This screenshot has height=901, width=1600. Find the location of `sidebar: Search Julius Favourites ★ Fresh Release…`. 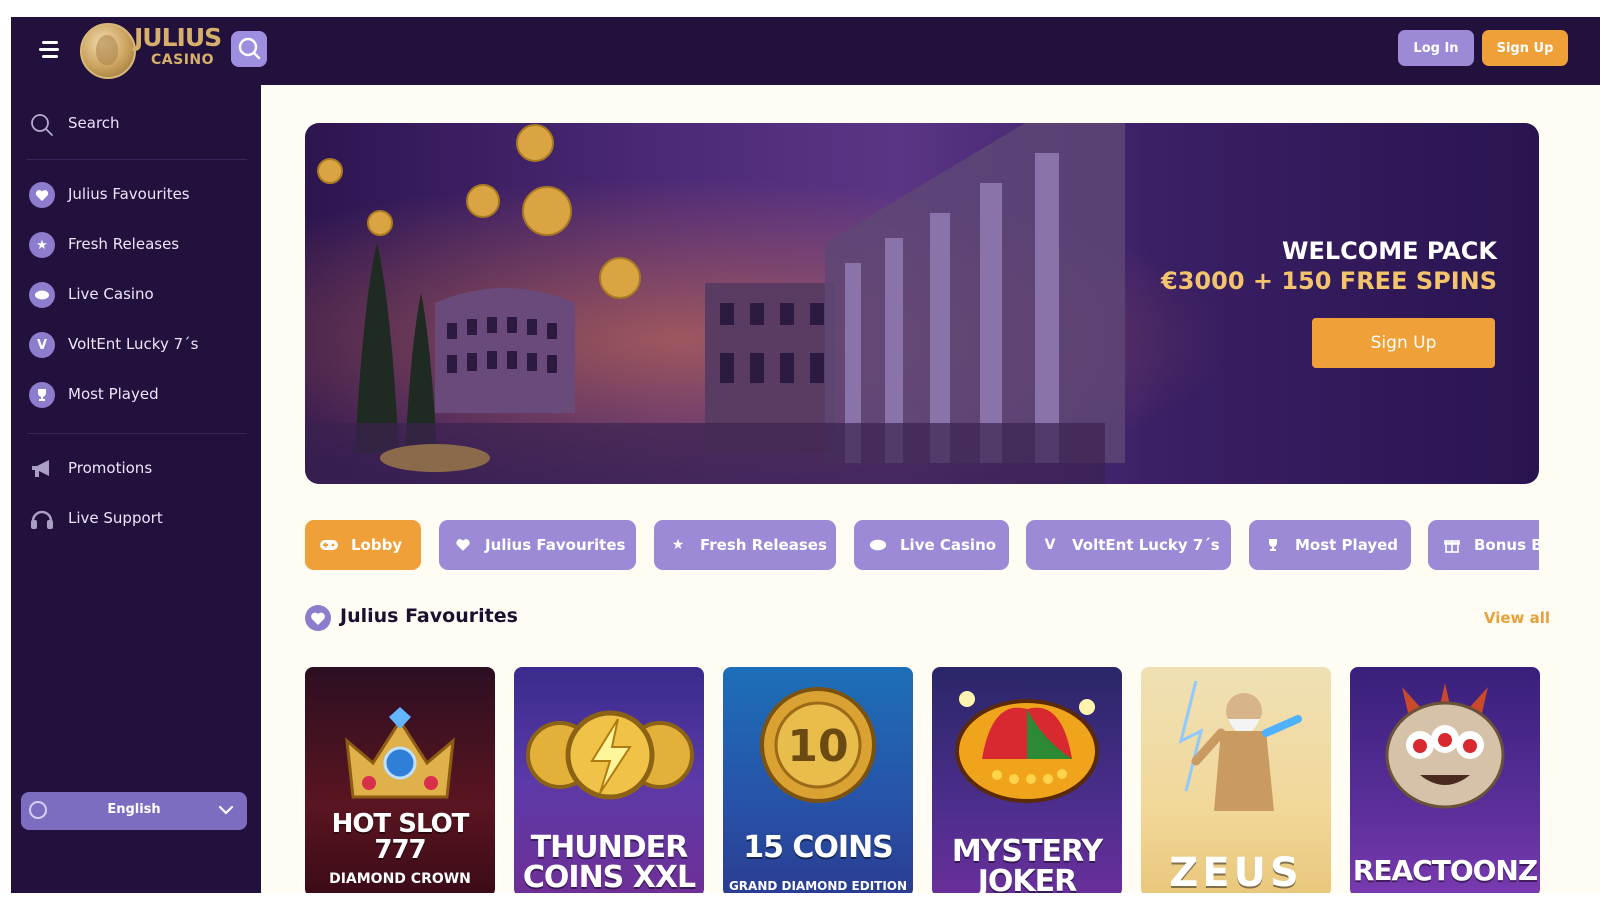

sidebar: Search Julius Favourites ★ Fresh Release… is located at coordinates (136, 489).